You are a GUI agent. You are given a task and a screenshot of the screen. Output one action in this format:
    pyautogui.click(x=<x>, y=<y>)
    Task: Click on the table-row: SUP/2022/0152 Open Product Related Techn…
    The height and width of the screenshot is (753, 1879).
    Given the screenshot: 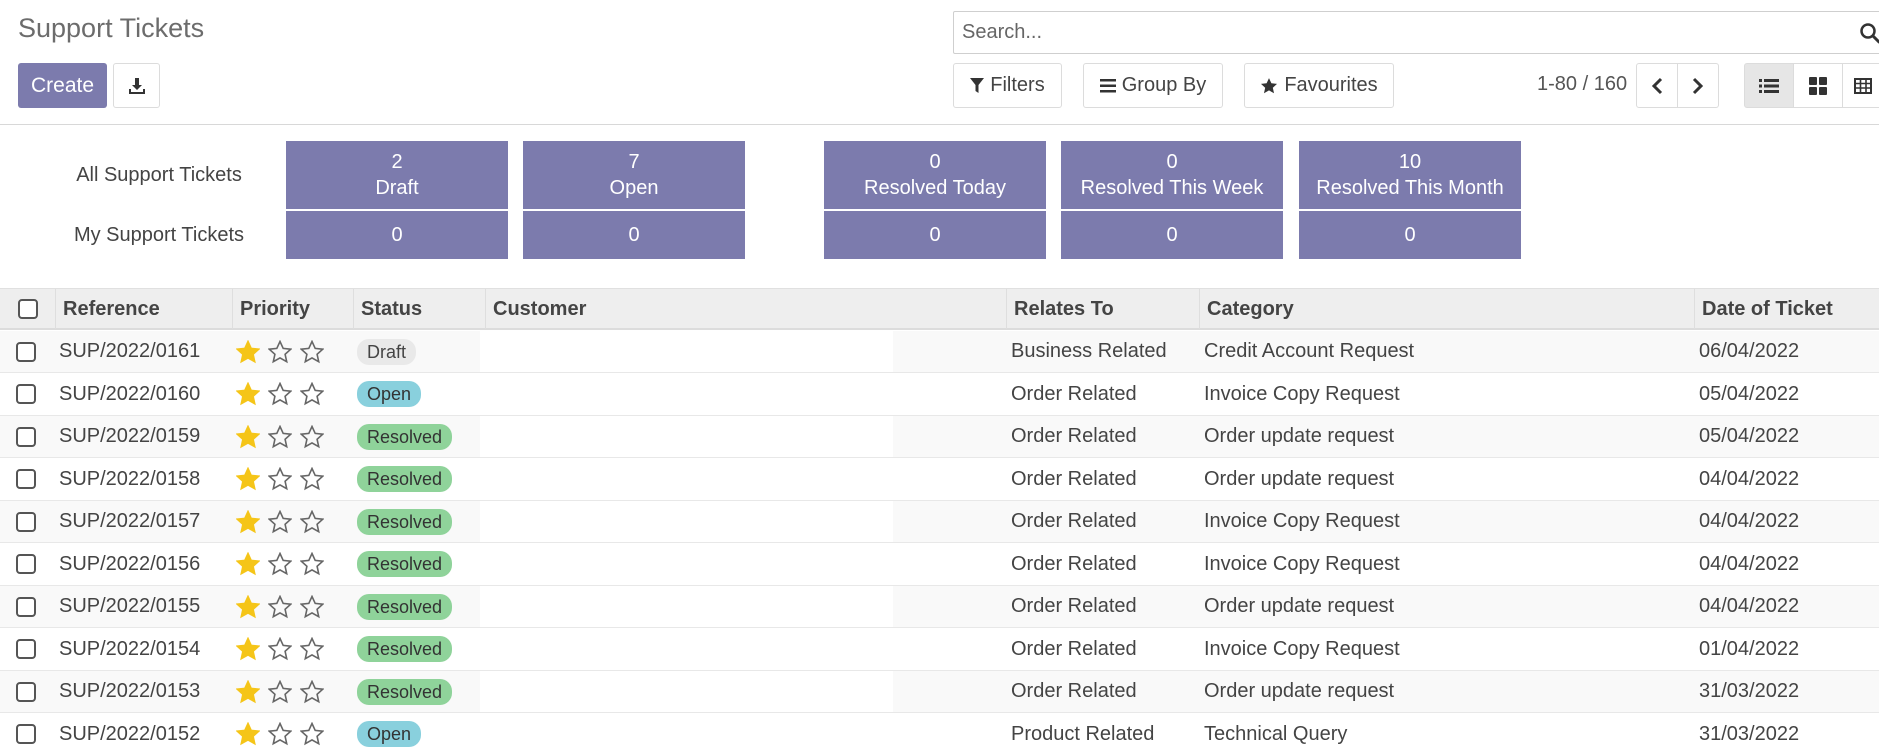 What is the action you would take?
    pyautogui.click(x=939, y=733)
    